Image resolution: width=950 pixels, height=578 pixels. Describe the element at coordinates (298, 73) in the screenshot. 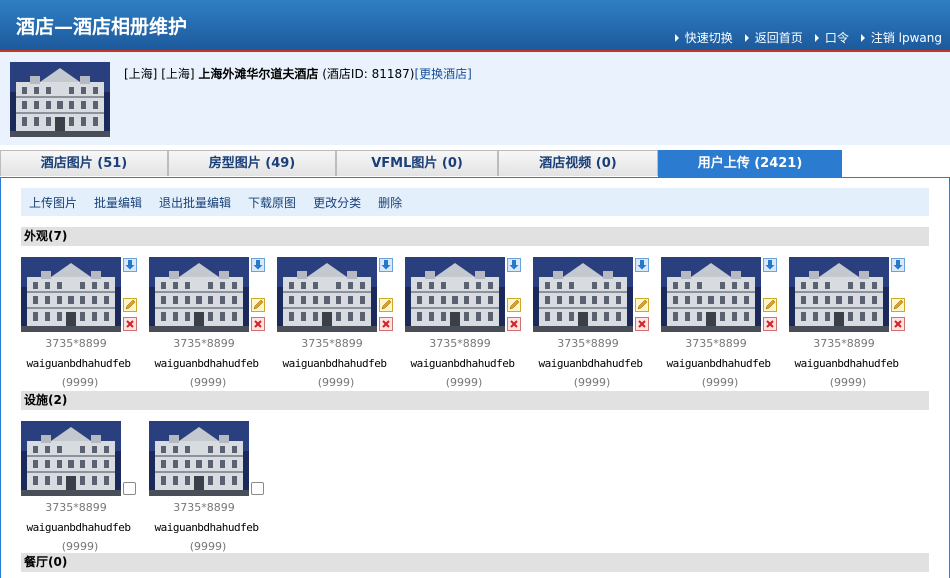

I see `hotel-line: [上海] [上海] 上海外滩华尔道夫酒店 (酒店ID: 81187)[更换酒店]` at that location.